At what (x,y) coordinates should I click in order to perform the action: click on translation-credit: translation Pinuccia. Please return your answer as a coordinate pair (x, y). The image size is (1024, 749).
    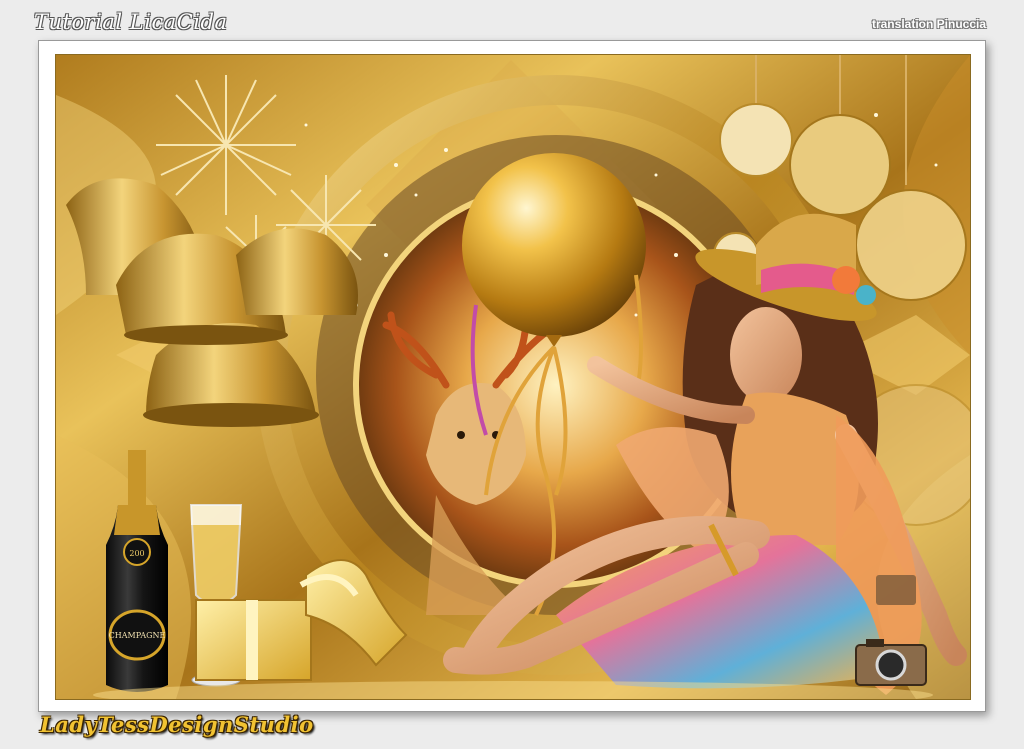
    Looking at the image, I should click on (928, 24).